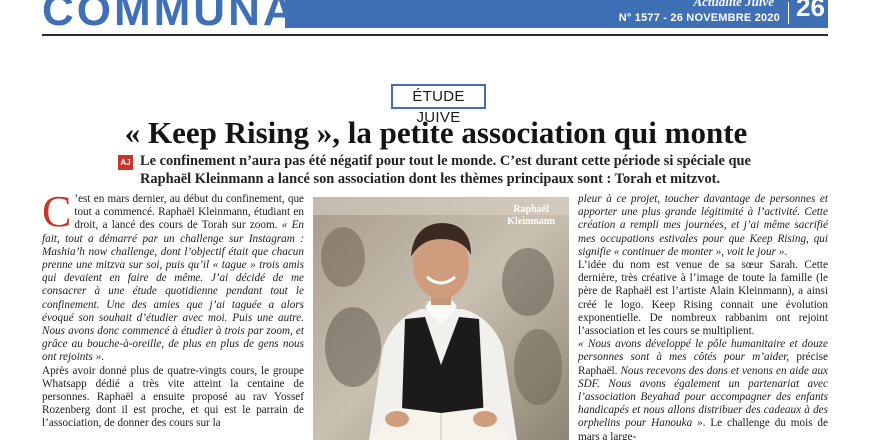  I want to click on publication-name: Actualité Juive, so click(733, 4).